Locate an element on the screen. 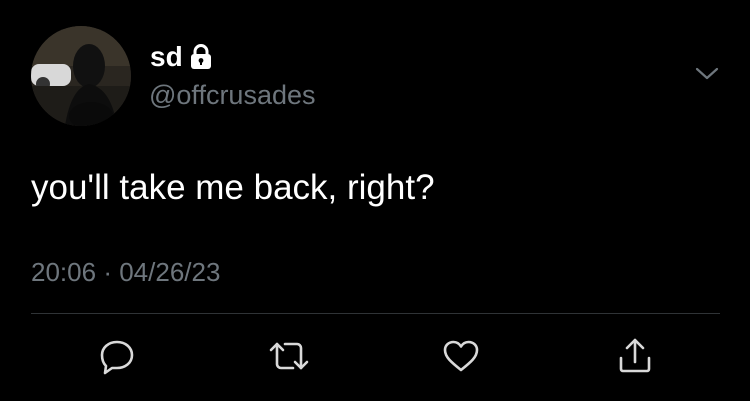 The image size is (750, 401). user-handle: @offcrusades is located at coordinates (232, 95).